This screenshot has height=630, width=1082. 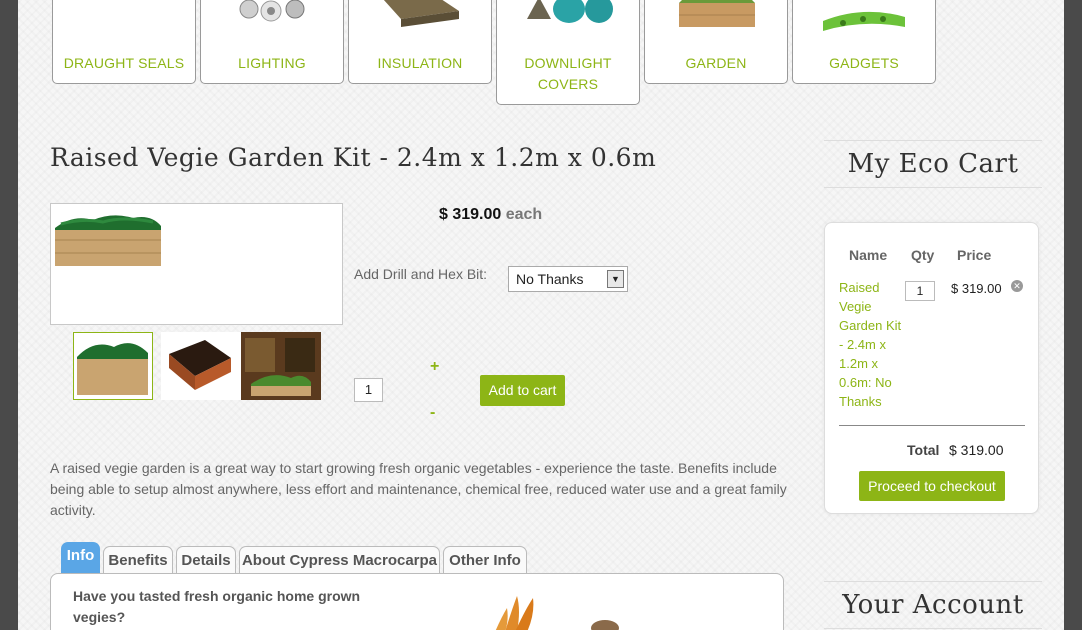 What do you see at coordinates (124, 63) in the screenshot?
I see `category-label: DRAUGHT SEALS` at bounding box center [124, 63].